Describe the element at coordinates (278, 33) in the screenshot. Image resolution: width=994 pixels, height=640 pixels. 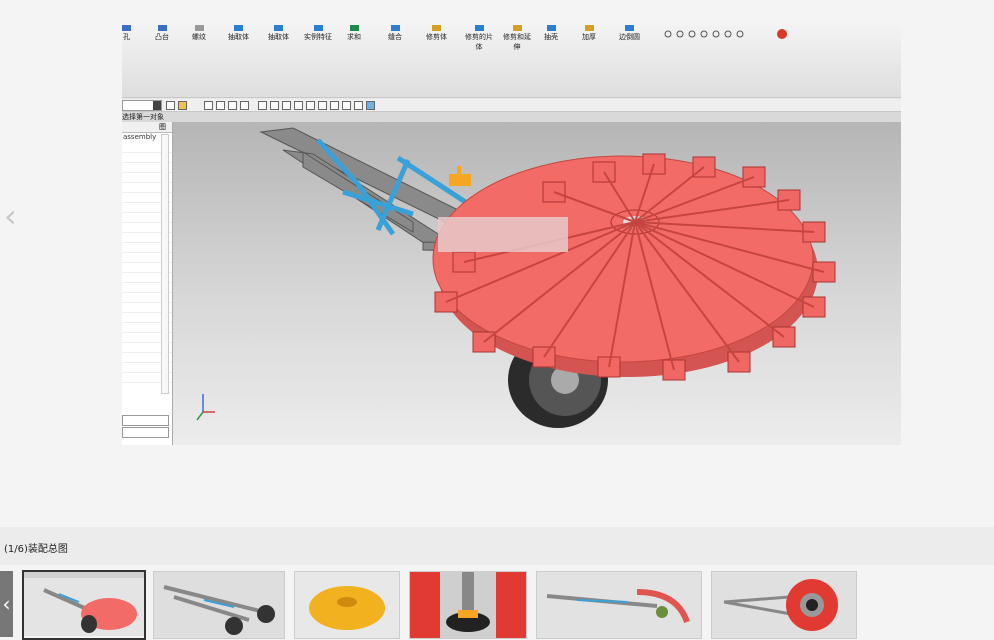
I see `ribbon-extract-body-2-button: 抽取体` at that location.